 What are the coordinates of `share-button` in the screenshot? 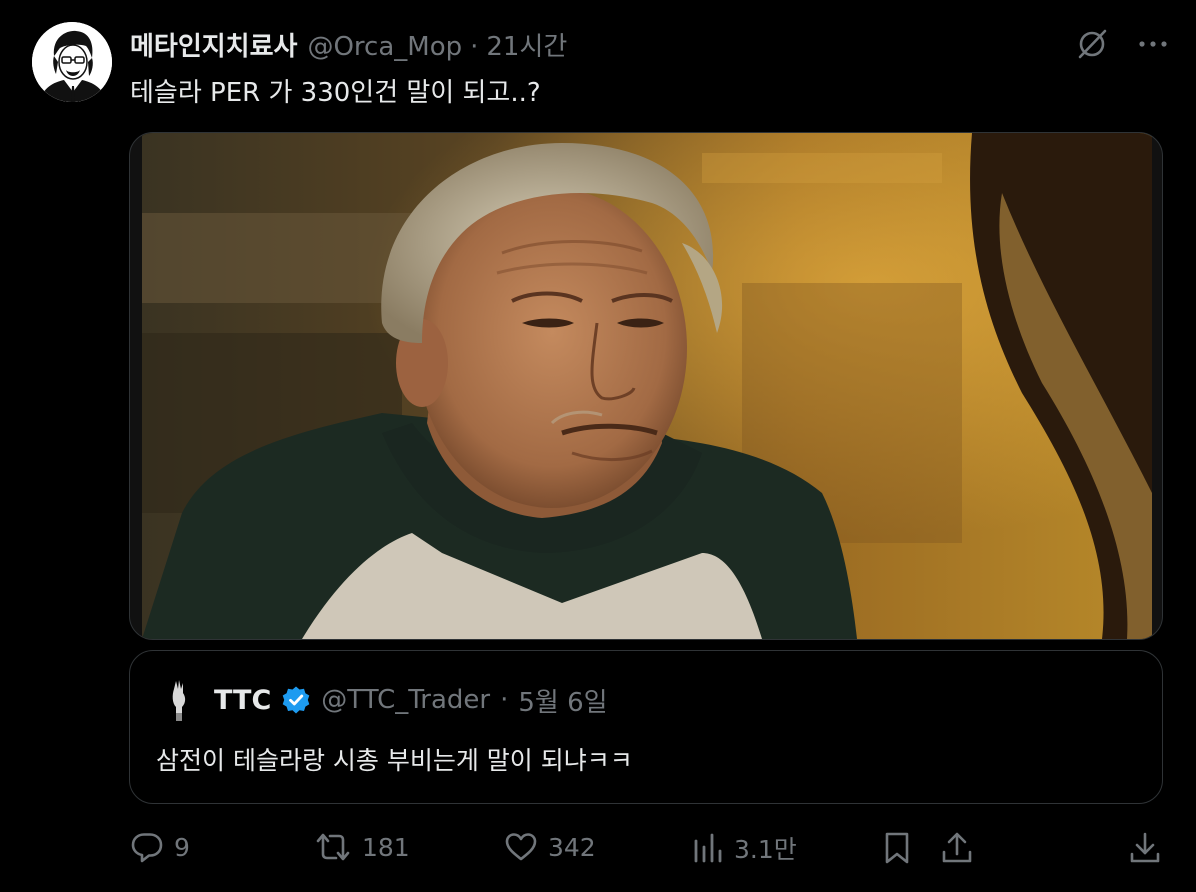 It's located at (957, 848).